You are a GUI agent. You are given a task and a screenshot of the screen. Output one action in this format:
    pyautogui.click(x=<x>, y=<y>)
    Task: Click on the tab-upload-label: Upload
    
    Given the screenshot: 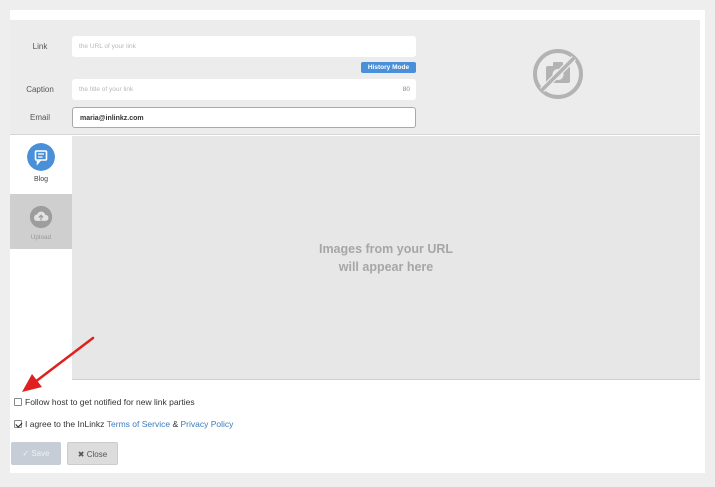 What is the action you would take?
    pyautogui.click(x=41, y=237)
    